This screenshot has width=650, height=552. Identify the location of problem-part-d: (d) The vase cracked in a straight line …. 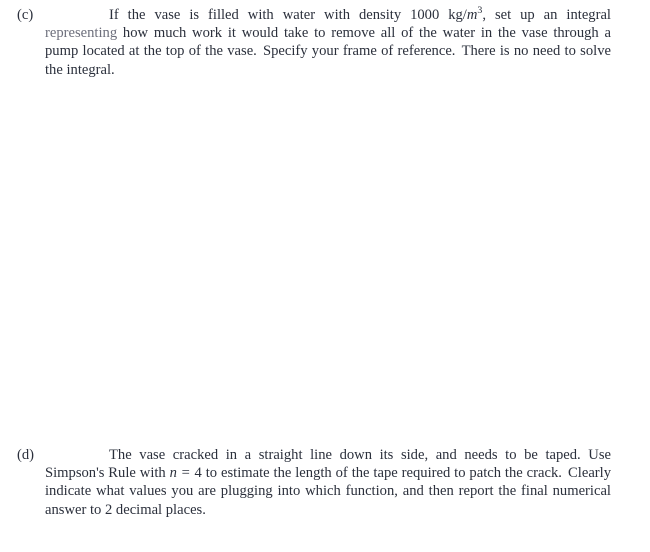
(325, 482).